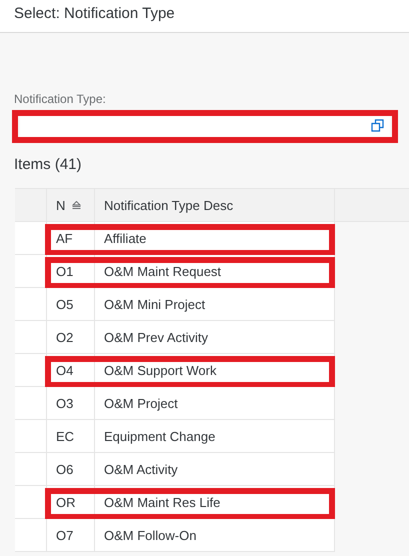 Image resolution: width=409 pixels, height=556 pixels. What do you see at coordinates (215, 304) in the screenshot?
I see `table-cell: O&M Mini Project` at bounding box center [215, 304].